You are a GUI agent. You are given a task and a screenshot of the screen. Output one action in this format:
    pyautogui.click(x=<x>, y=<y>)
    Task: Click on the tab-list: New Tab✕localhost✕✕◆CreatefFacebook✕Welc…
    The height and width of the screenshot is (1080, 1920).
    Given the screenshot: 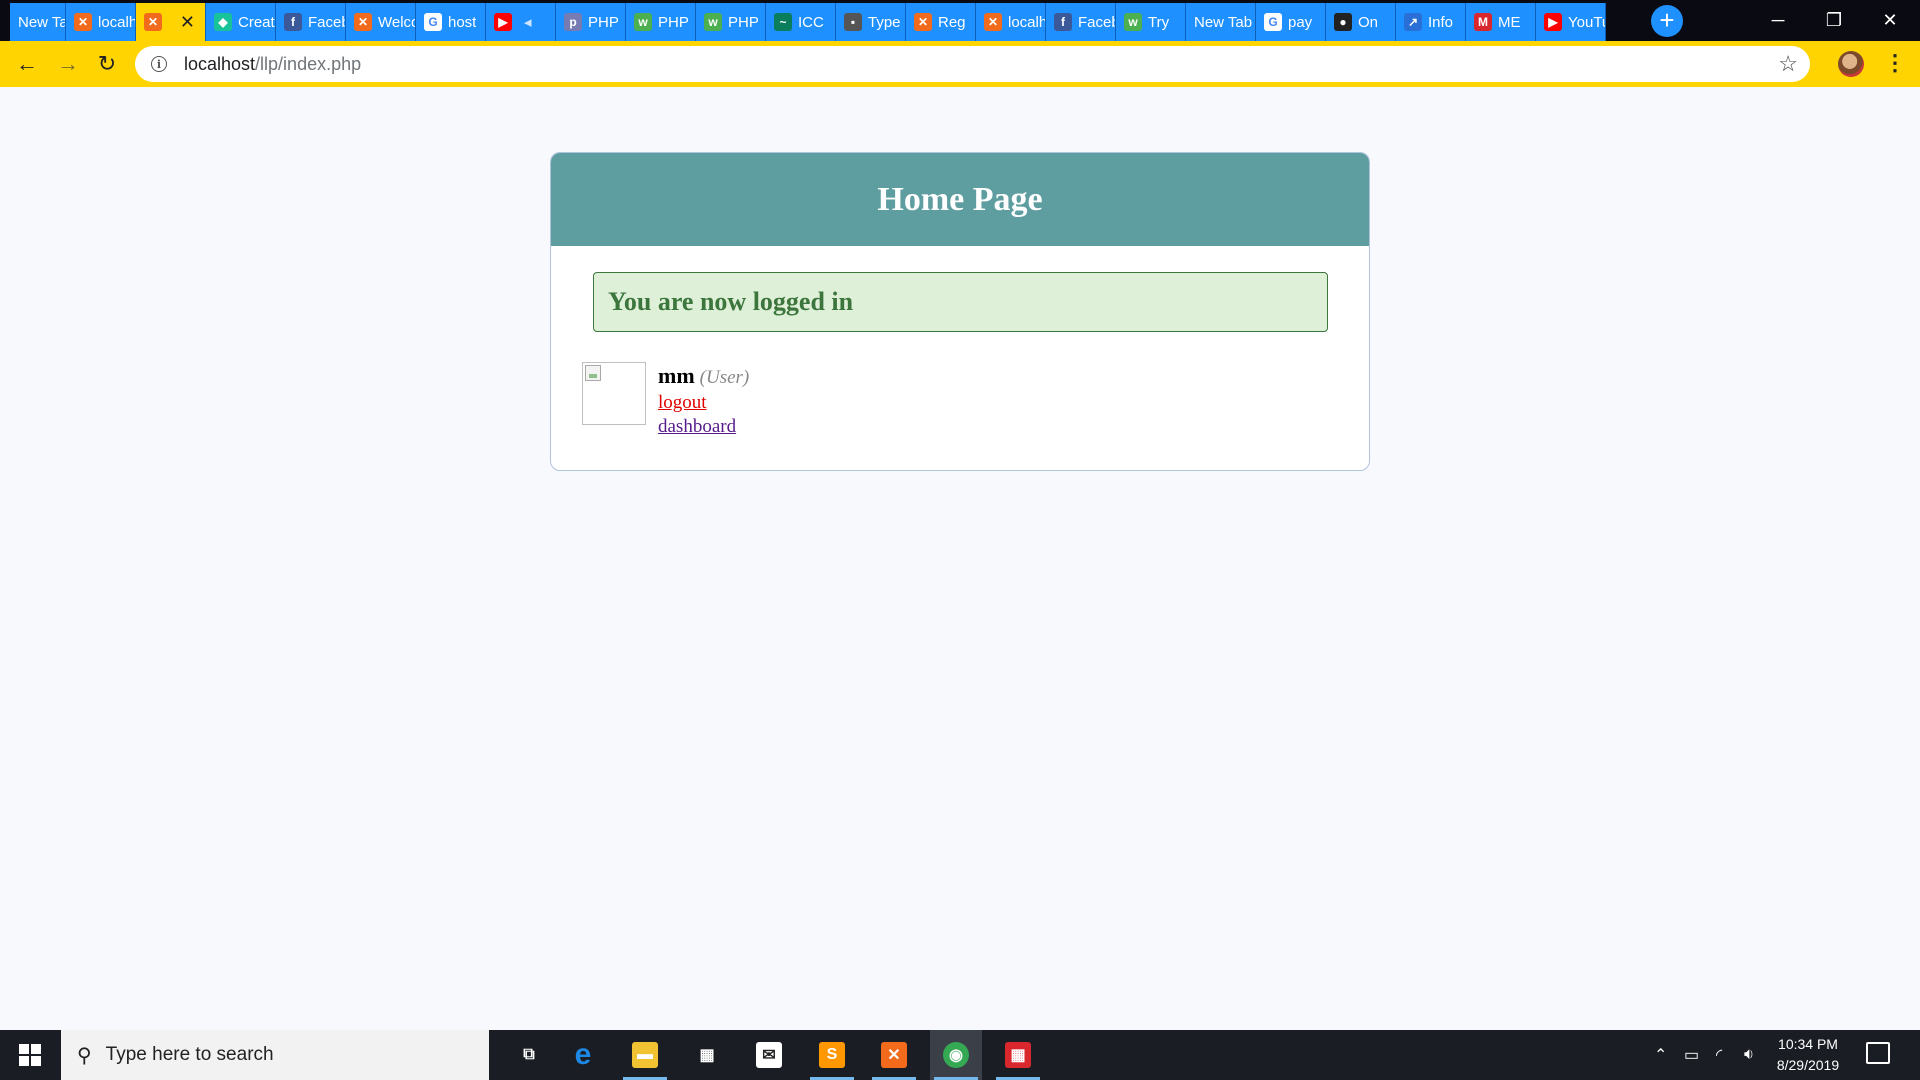 What is the action you would take?
    pyautogui.click(x=808, y=22)
    